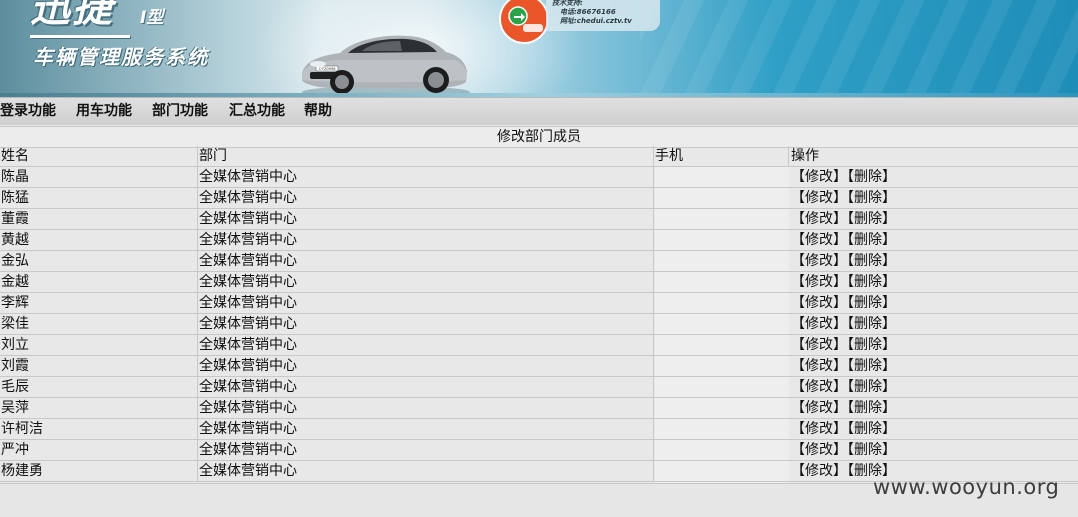 Image resolution: width=1078 pixels, height=517 pixels. Describe the element at coordinates (588, 12) in the screenshot. I see `support-phone: 电话:86676166` at that location.